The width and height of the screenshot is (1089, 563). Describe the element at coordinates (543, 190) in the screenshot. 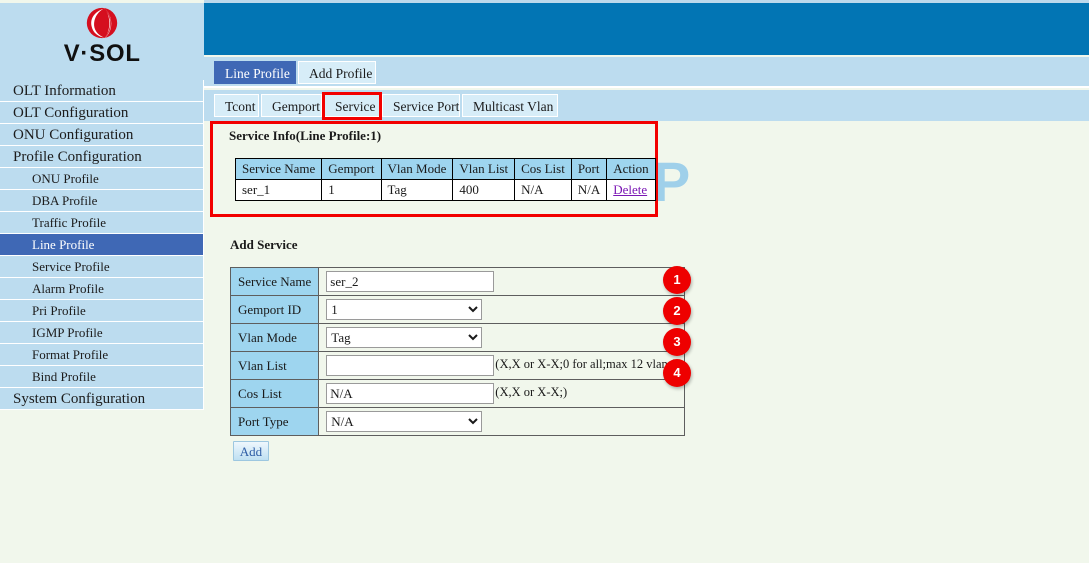

I see `cell-cos-list: N/A` at that location.